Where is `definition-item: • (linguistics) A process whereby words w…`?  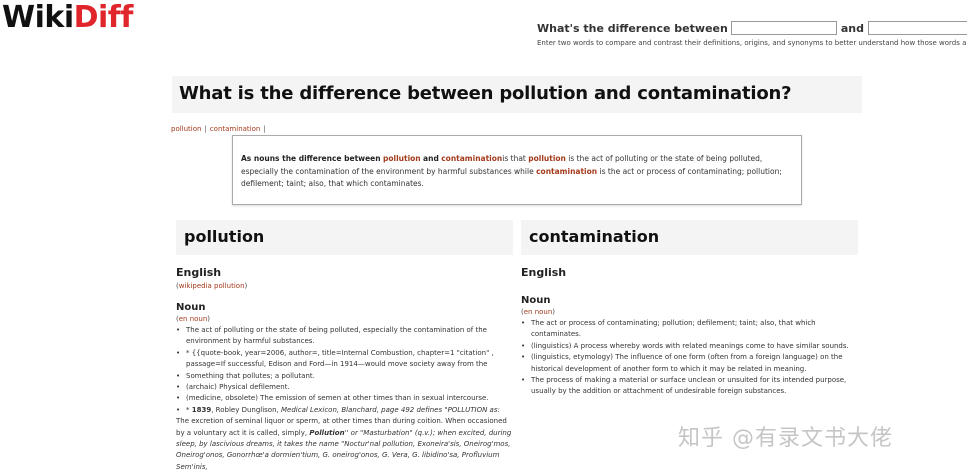 definition-item: • (linguistics) A process whereby words w… is located at coordinates (689, 346).